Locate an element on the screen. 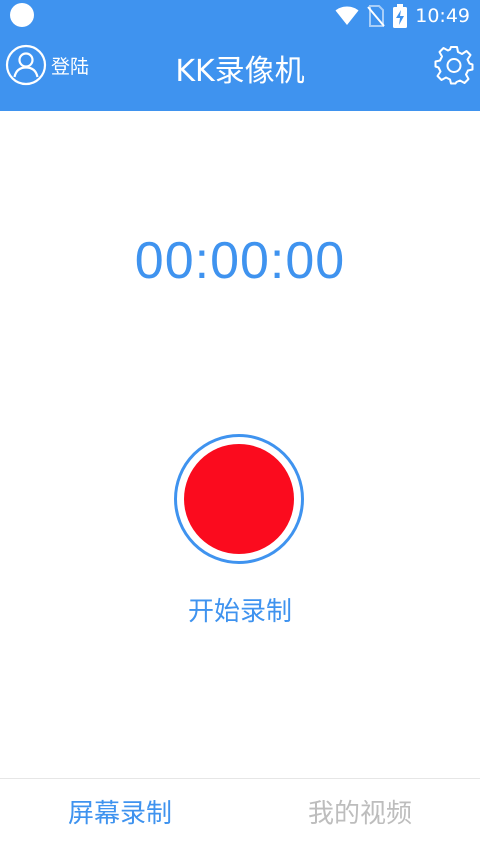 The height and width of the screenshot is (844, 480). record-label: 开始录制 is located at coordinates (240, 612).